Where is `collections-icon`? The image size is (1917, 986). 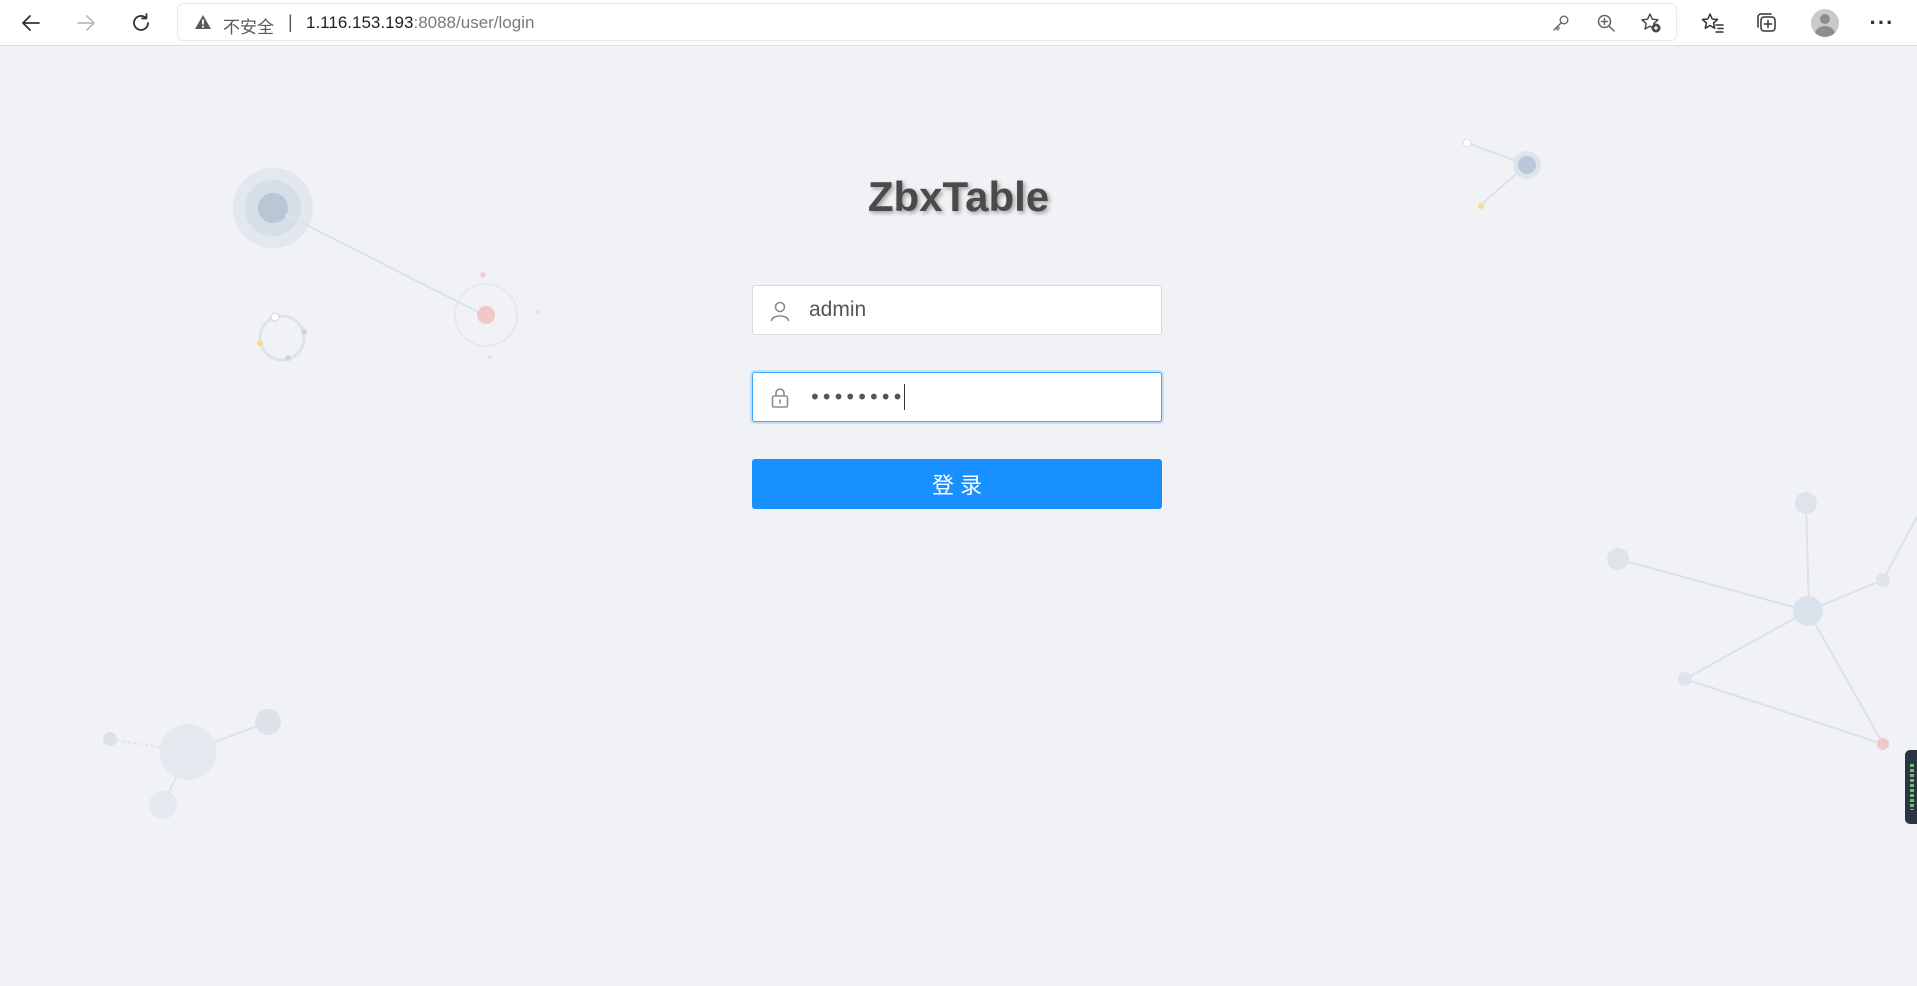 collections-icon is located at coordinates (1766, 22).